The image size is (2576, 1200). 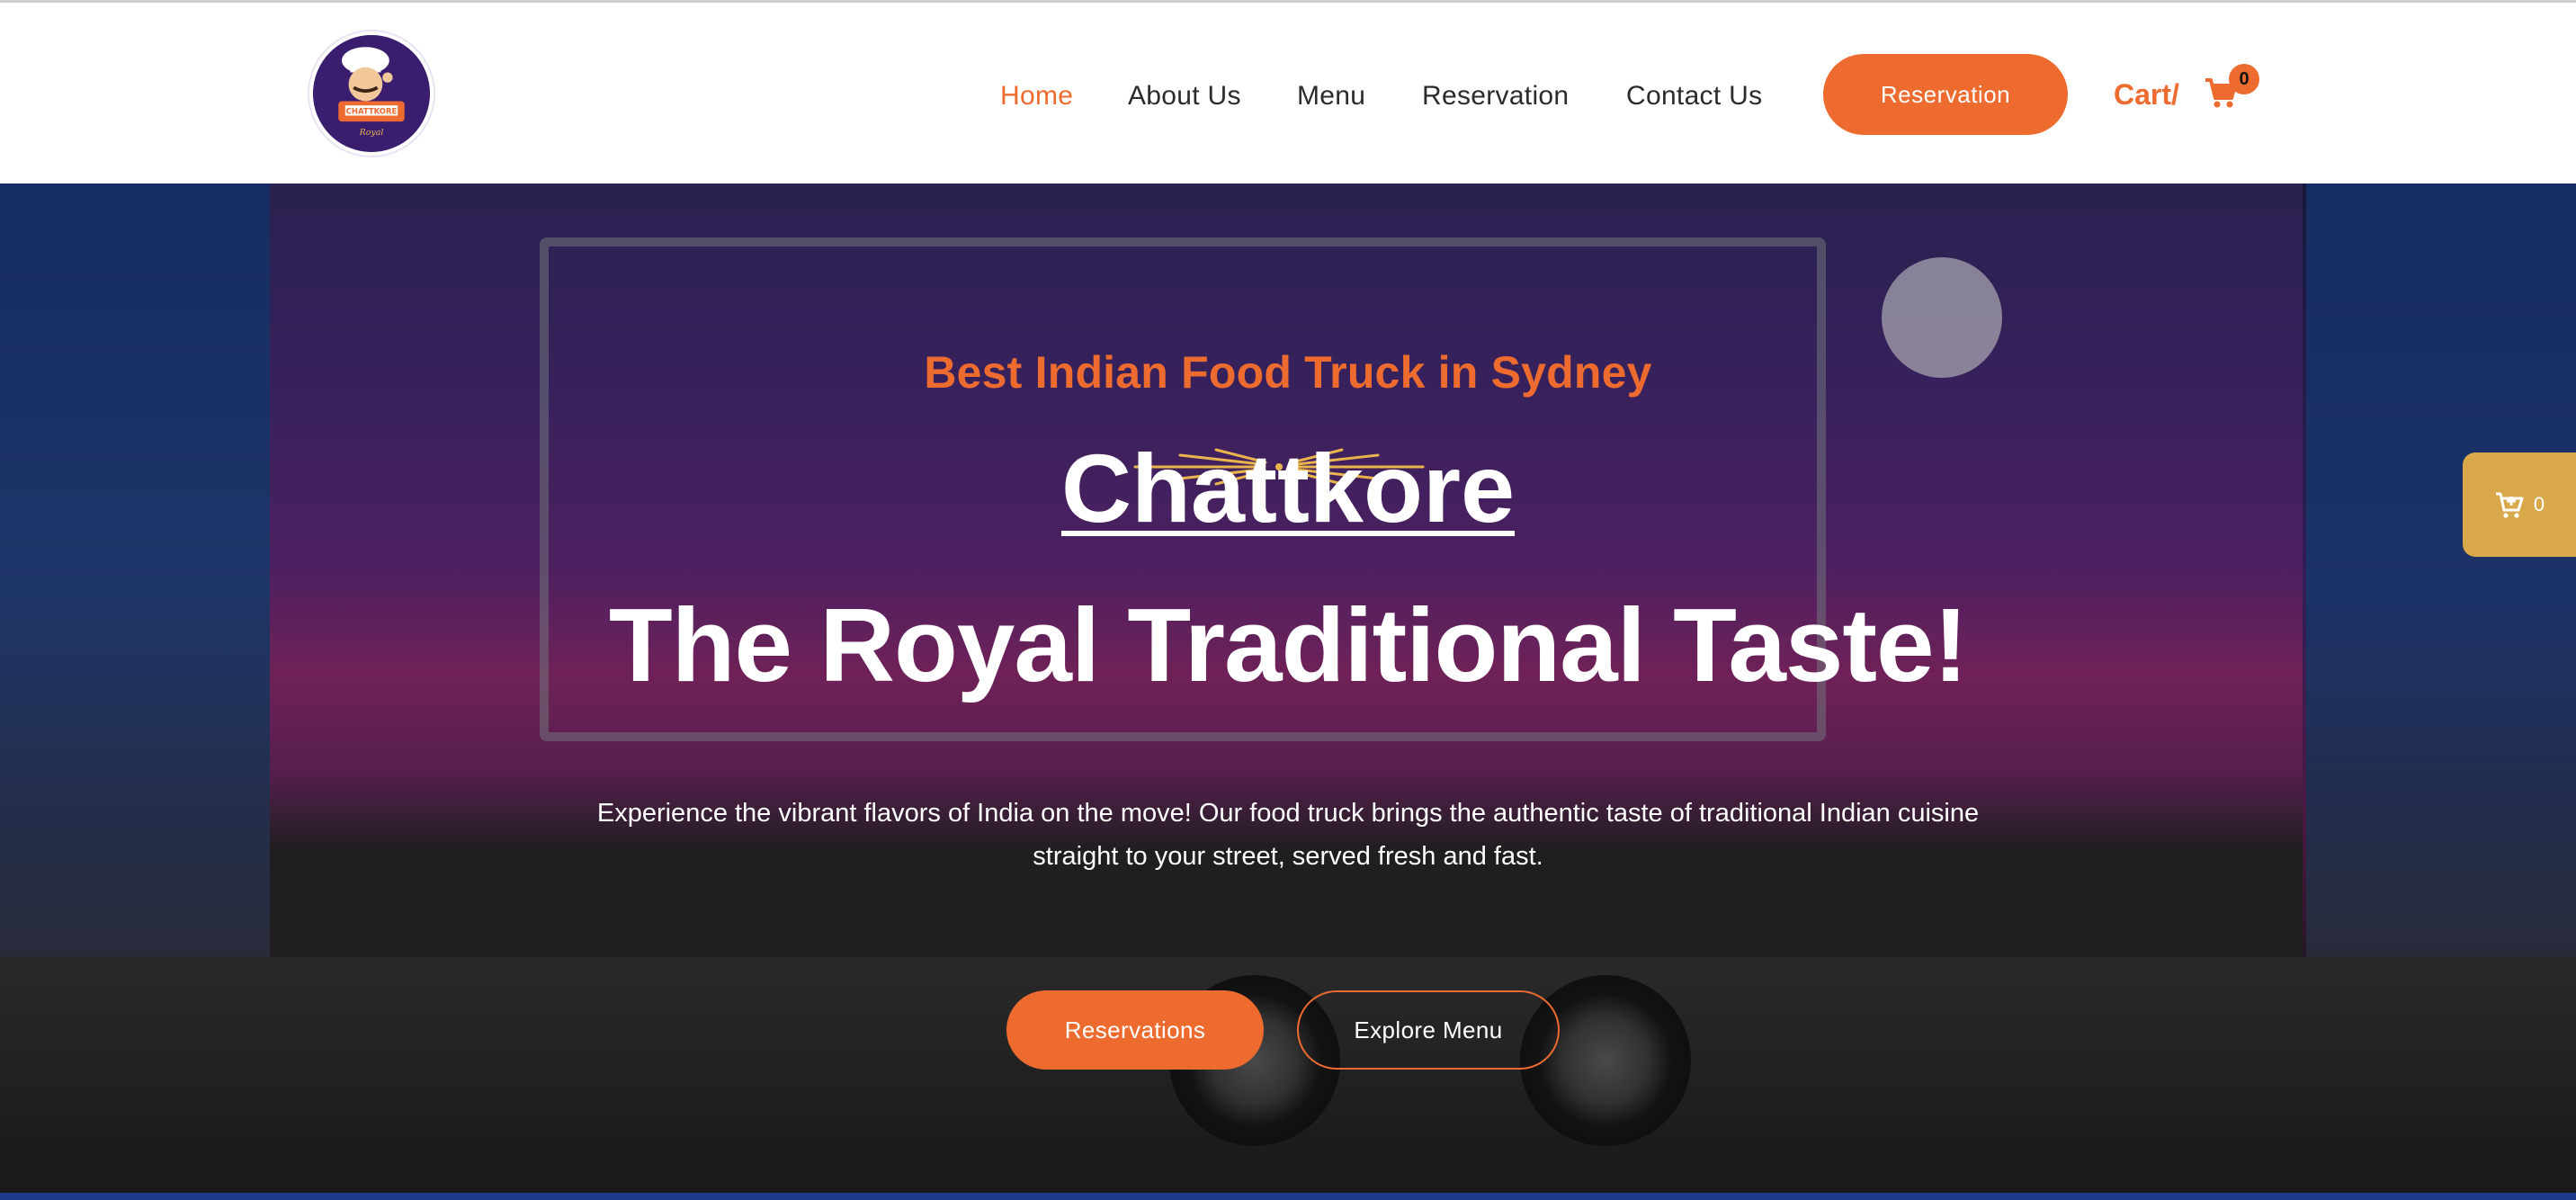 I want to click on chef-logo-icon: CHATTKORE Royal, so click(x=371, y=93).